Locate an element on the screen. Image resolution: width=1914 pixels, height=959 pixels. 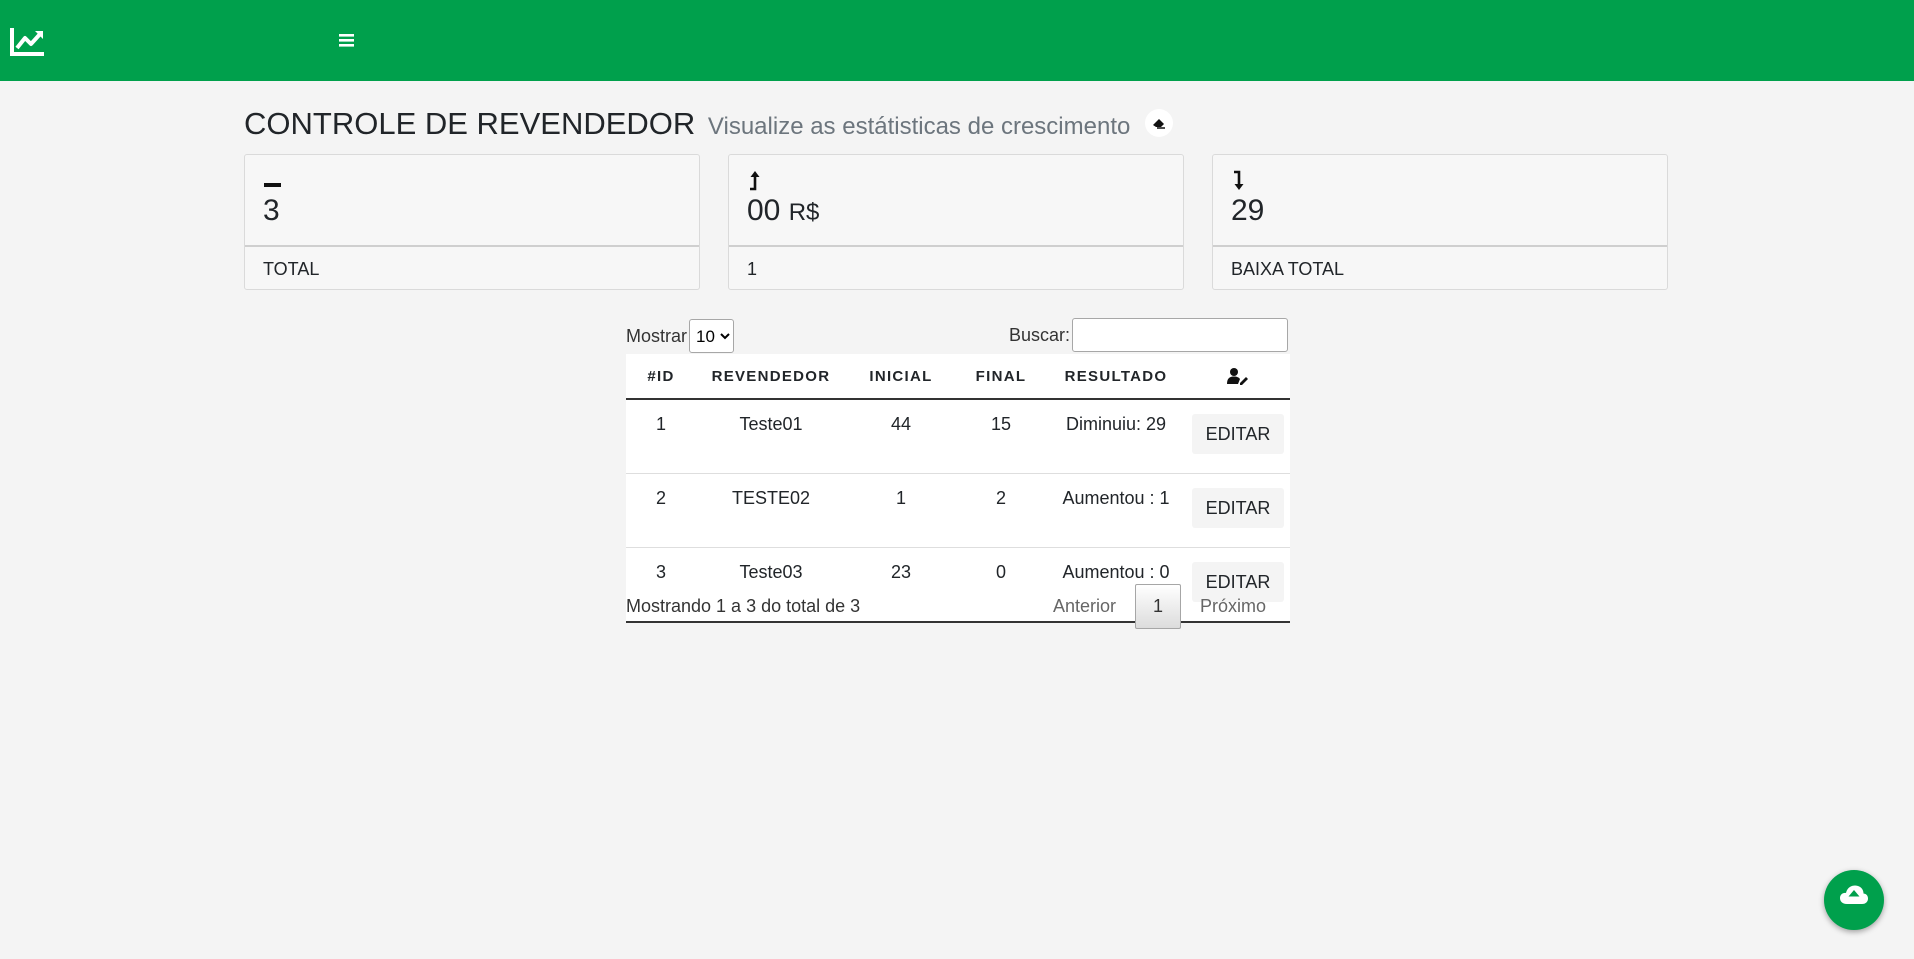
stat-card-total: 3 TOTAL is located at coordinates (472, 222).